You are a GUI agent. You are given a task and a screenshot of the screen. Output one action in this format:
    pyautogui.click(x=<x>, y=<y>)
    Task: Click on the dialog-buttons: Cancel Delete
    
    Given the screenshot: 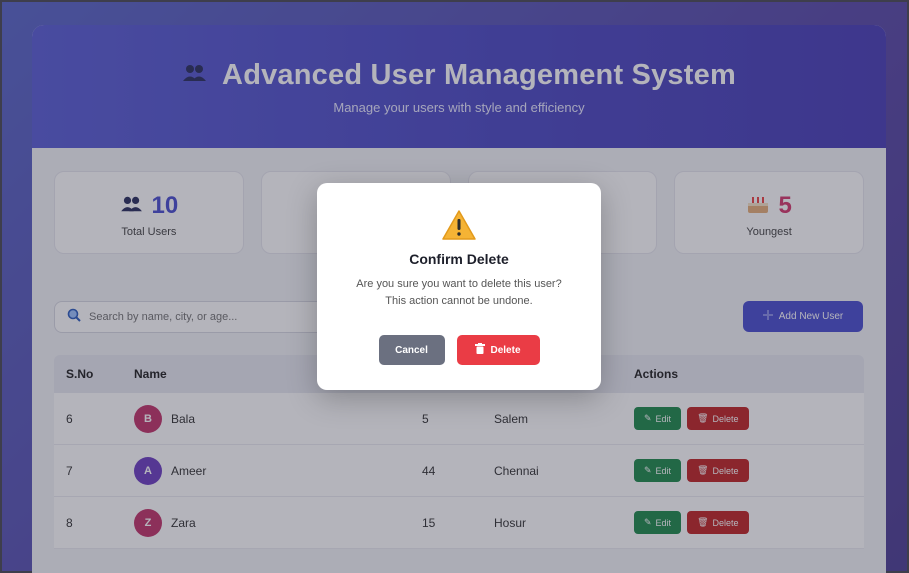 What is the action you would take?
    pyautogui.click(x=459, y=350)
    